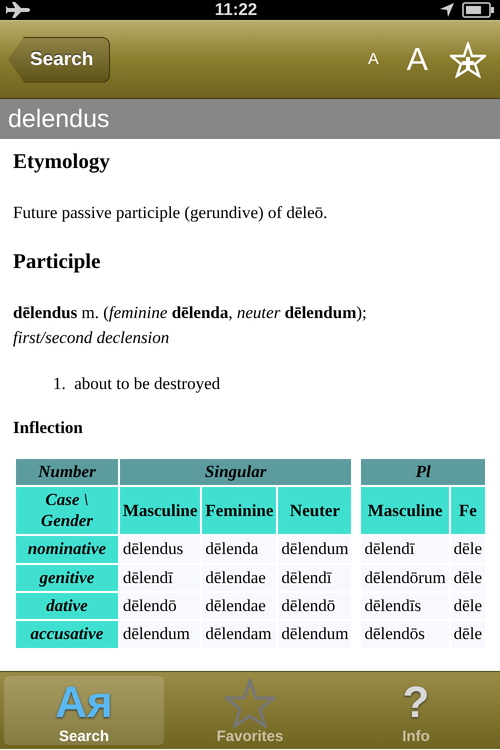 The height and width of the screenshot is (750, 500). I want to click on table-header-cell: Case \ Gender, so click(67, 510).